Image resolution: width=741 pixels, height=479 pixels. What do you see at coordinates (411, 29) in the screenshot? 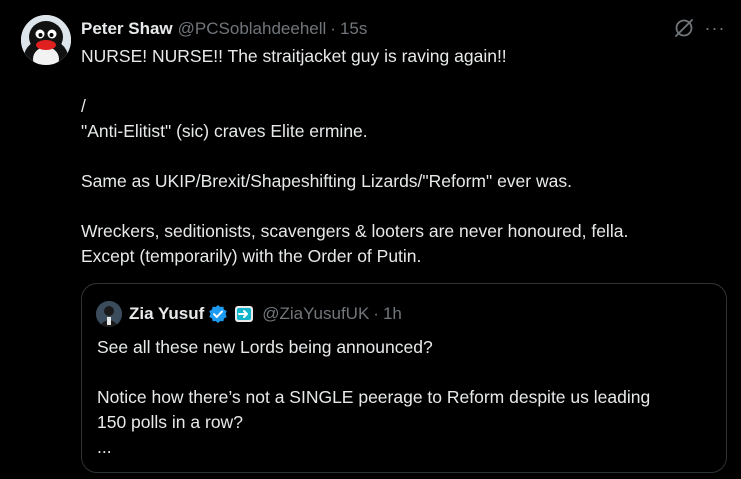
I see `tweet-header: Peter Shaw @PCSoblahdeehell · 15s ···` at bounding box center [411, 29].